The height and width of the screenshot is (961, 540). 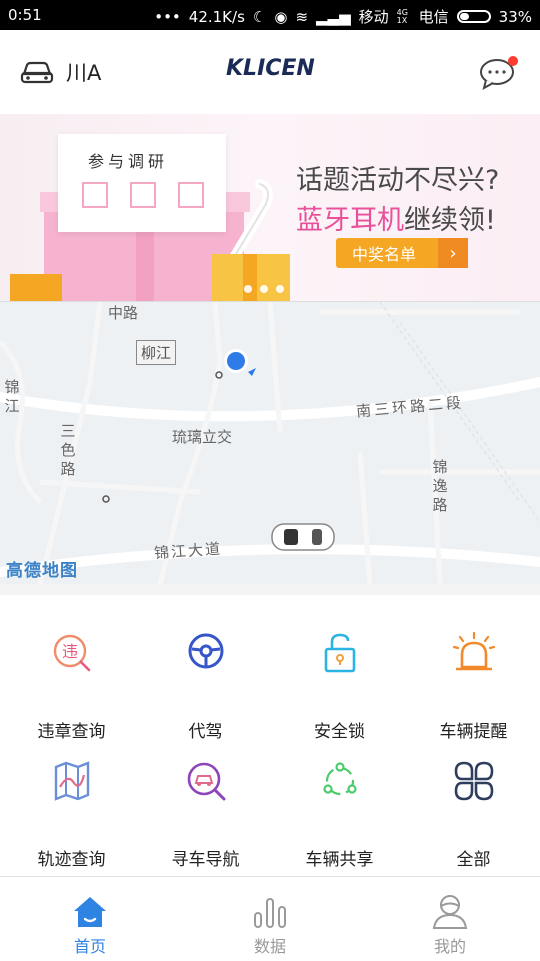 What do you see at coordinates (340, 779) in the screenshot?
I see `share-icon` at bounding box center [340, 779].